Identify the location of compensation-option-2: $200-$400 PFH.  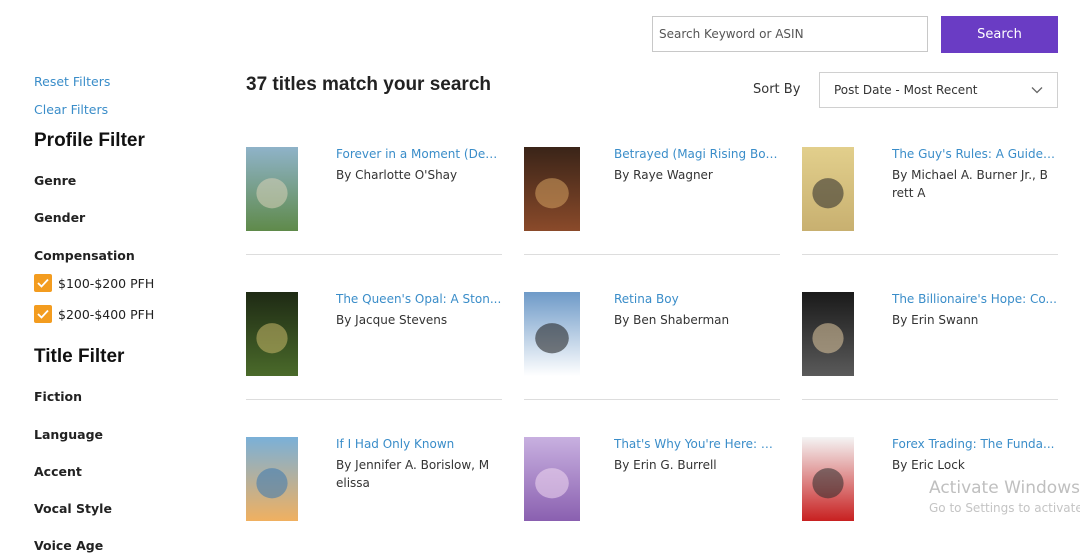
(94, 314).